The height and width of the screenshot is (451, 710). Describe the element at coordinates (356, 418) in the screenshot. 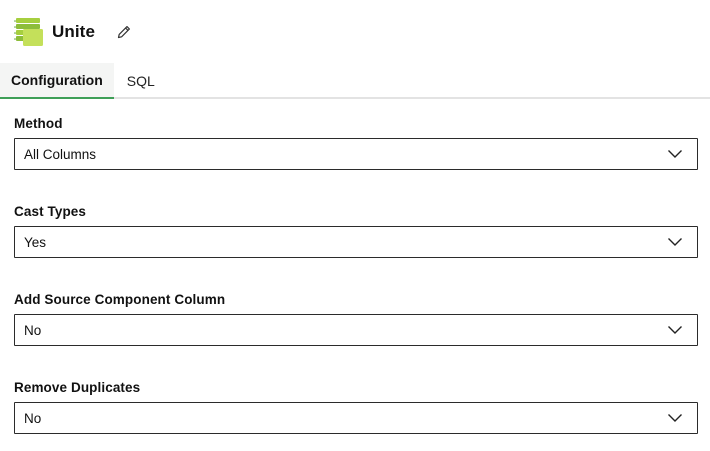

I see `remove-duplicates-select: No` at that location.